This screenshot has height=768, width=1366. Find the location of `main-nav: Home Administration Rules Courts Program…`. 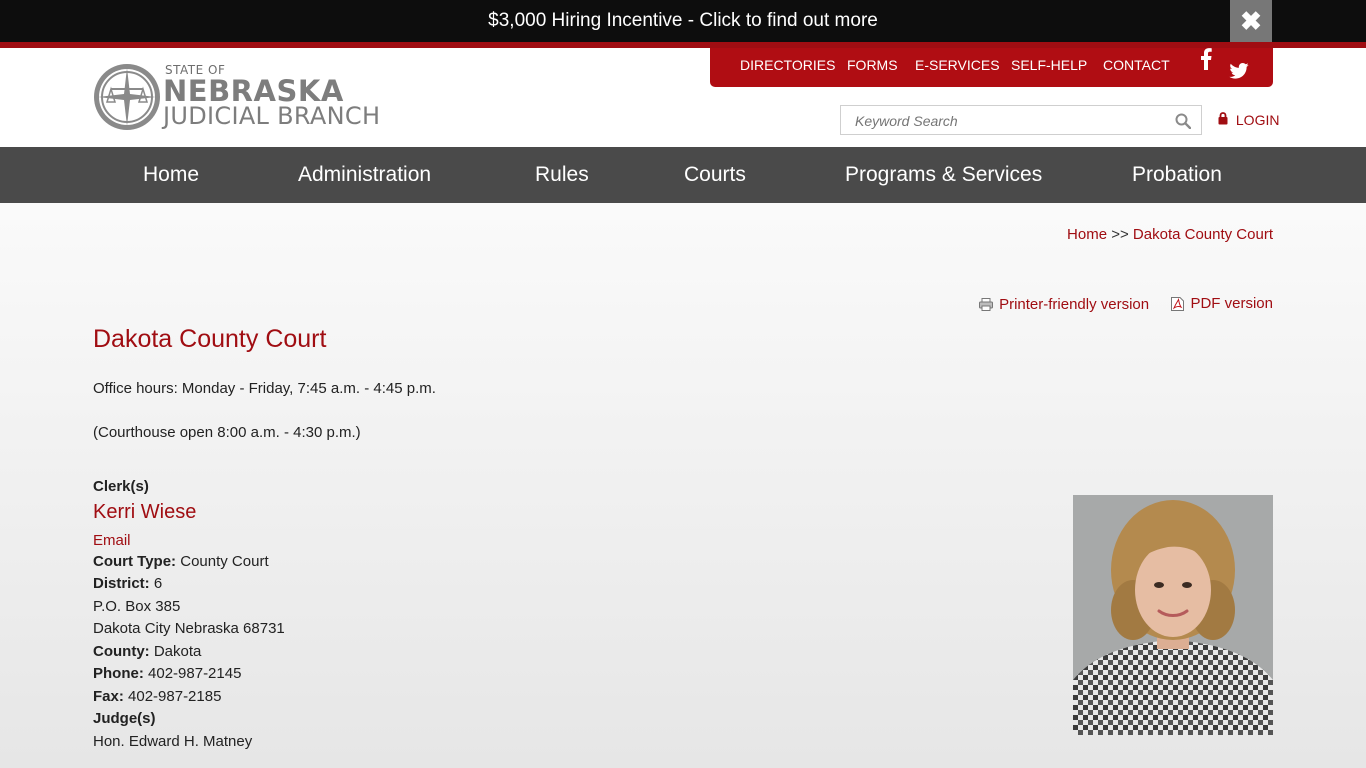

main-nav: Home Administration Rules Courts Program… is located at coordinates (683, 175).